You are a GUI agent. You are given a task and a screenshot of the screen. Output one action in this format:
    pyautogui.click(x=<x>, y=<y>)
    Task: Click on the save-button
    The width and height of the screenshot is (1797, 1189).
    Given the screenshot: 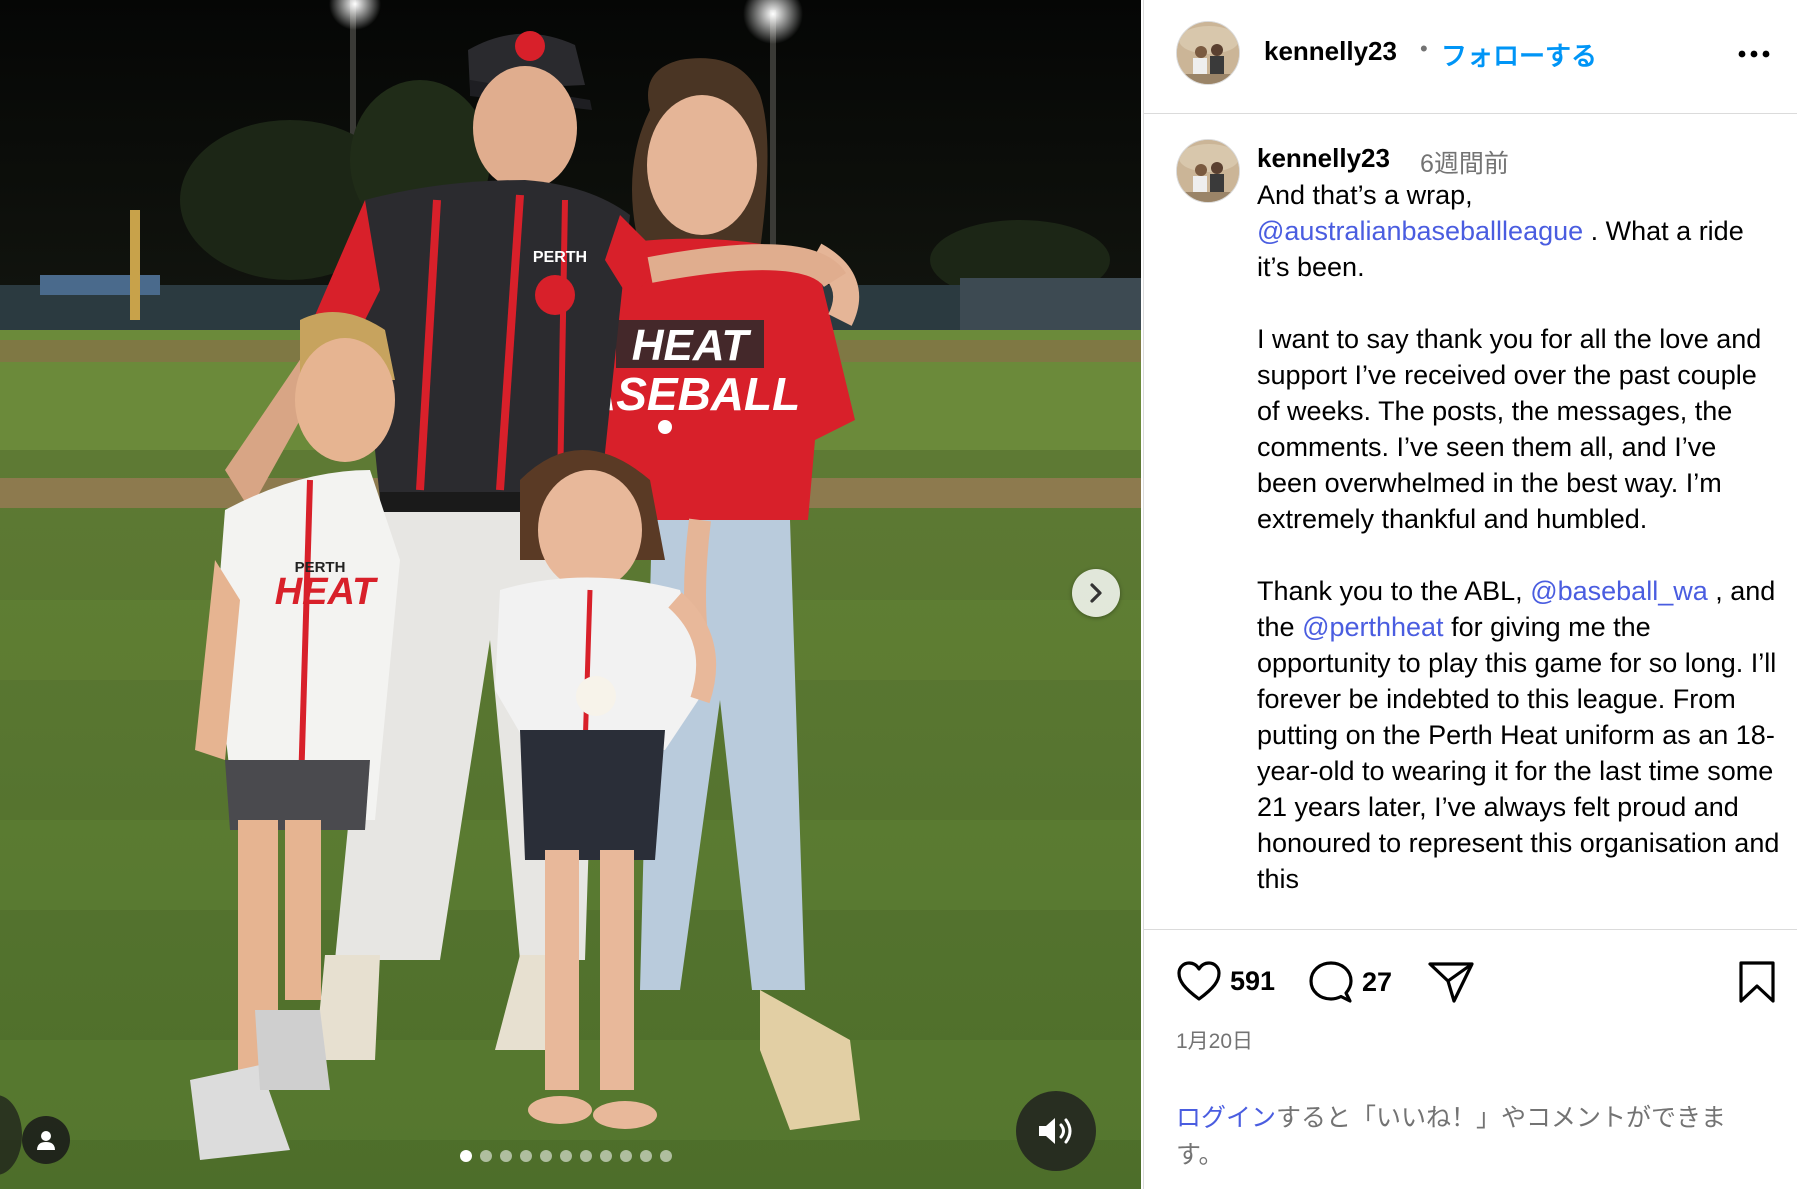 What is the action you would take?
    pyautogui.click(x=1757, y=982)
    